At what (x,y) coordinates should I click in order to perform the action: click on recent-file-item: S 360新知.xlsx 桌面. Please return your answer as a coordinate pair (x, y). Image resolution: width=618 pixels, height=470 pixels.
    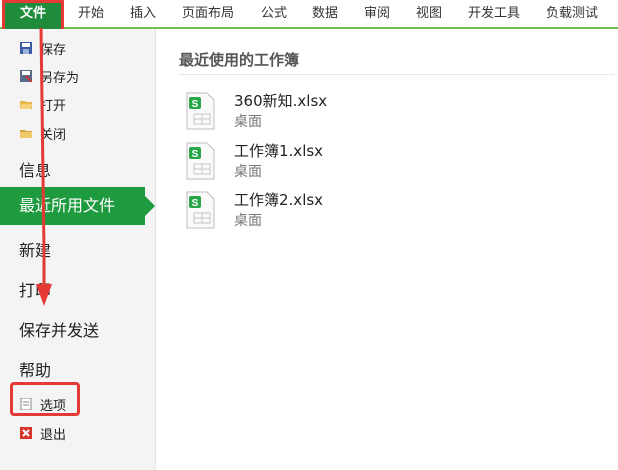
    Looking at the image, I should click on (385, 112).